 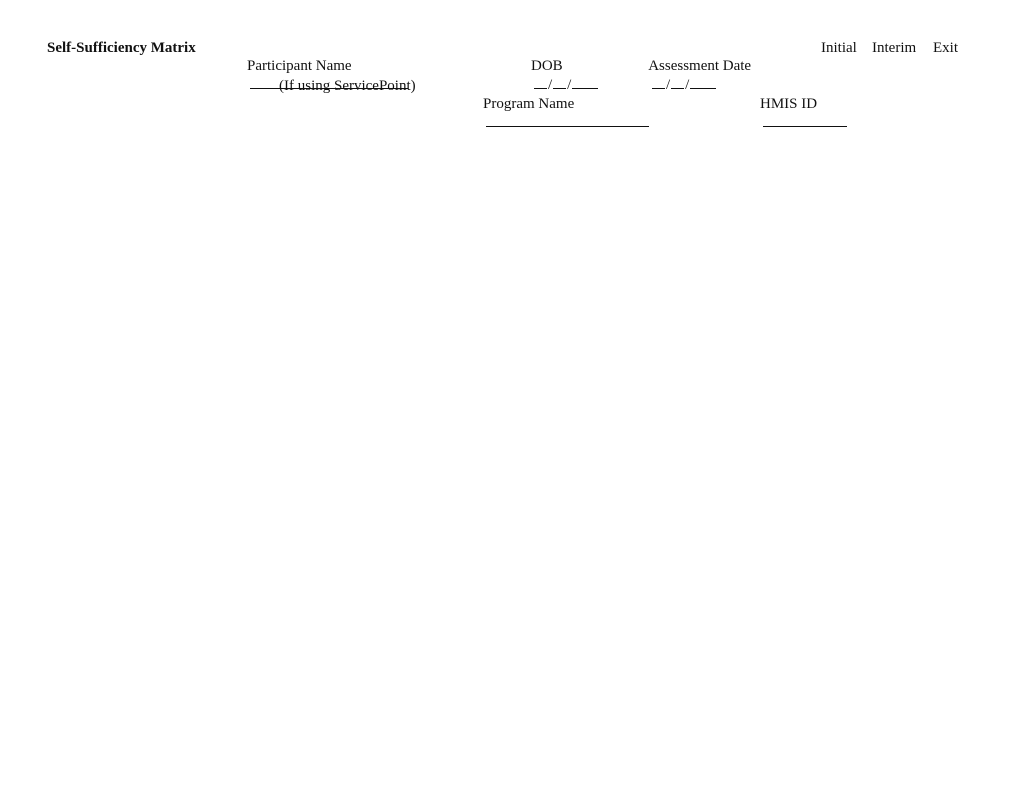 What do you see at coordinates (567, 120) in the screenshot?
I see `program-name-blank` at bounding box center [567, 120].